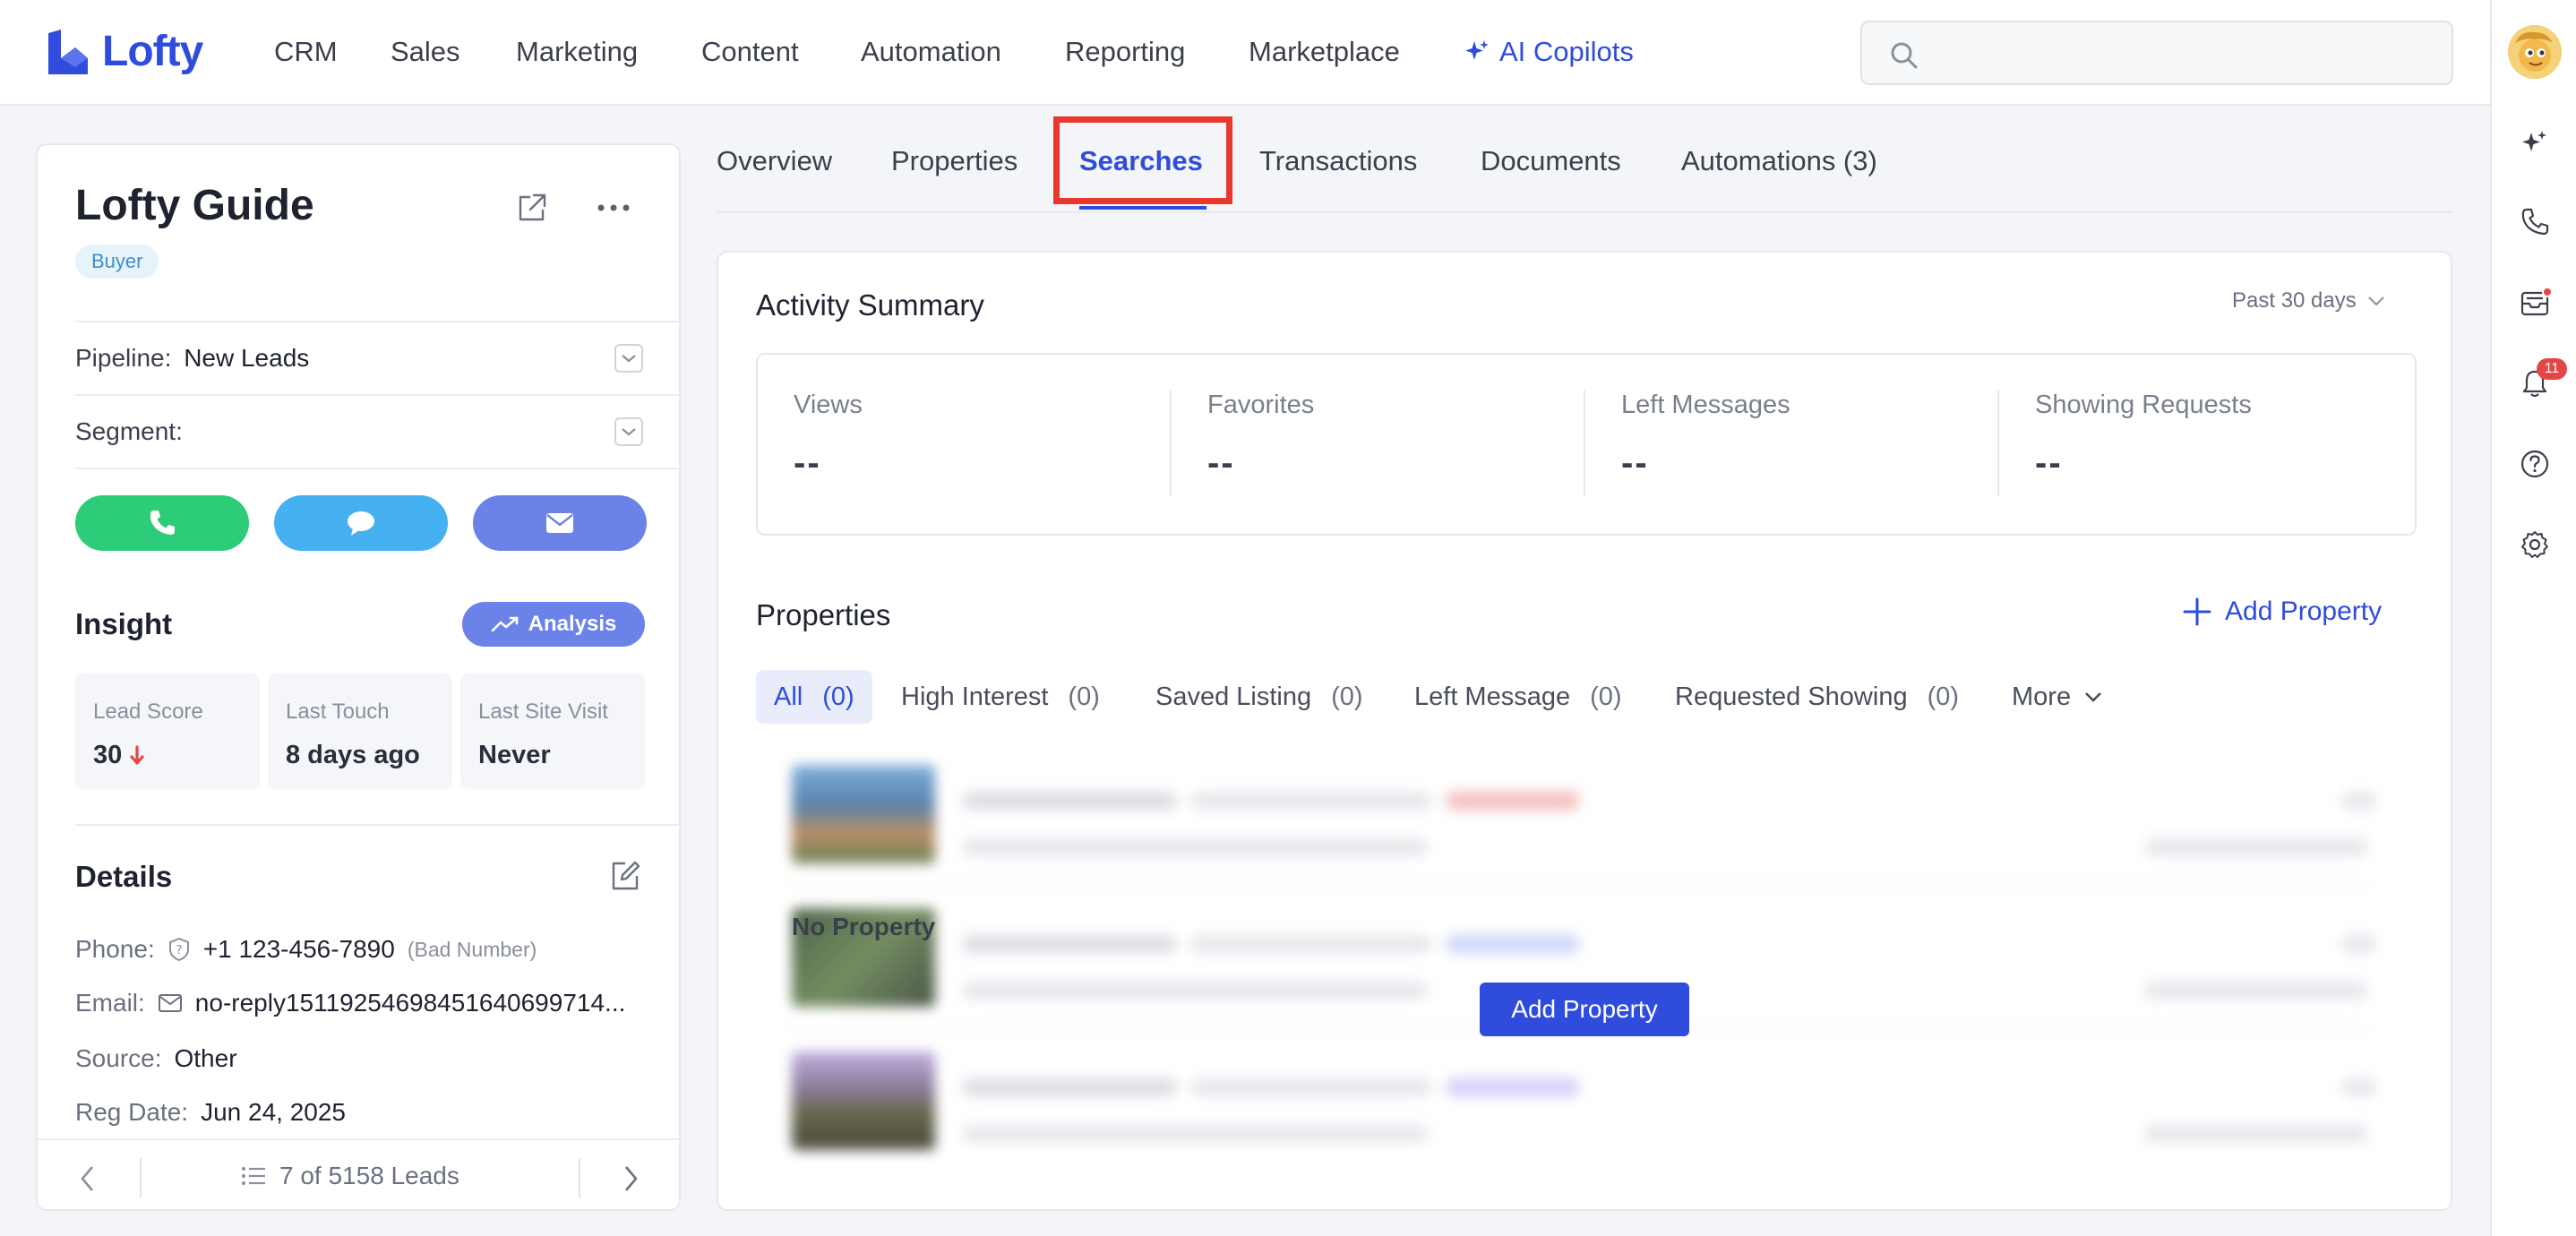 The height and width of the screenshot is (1236, 2576). What do you see at coordinates (1779, 161) in the screenshot?
I see `tab-automations: Automations (3)` at bounding box center [1779, 161].